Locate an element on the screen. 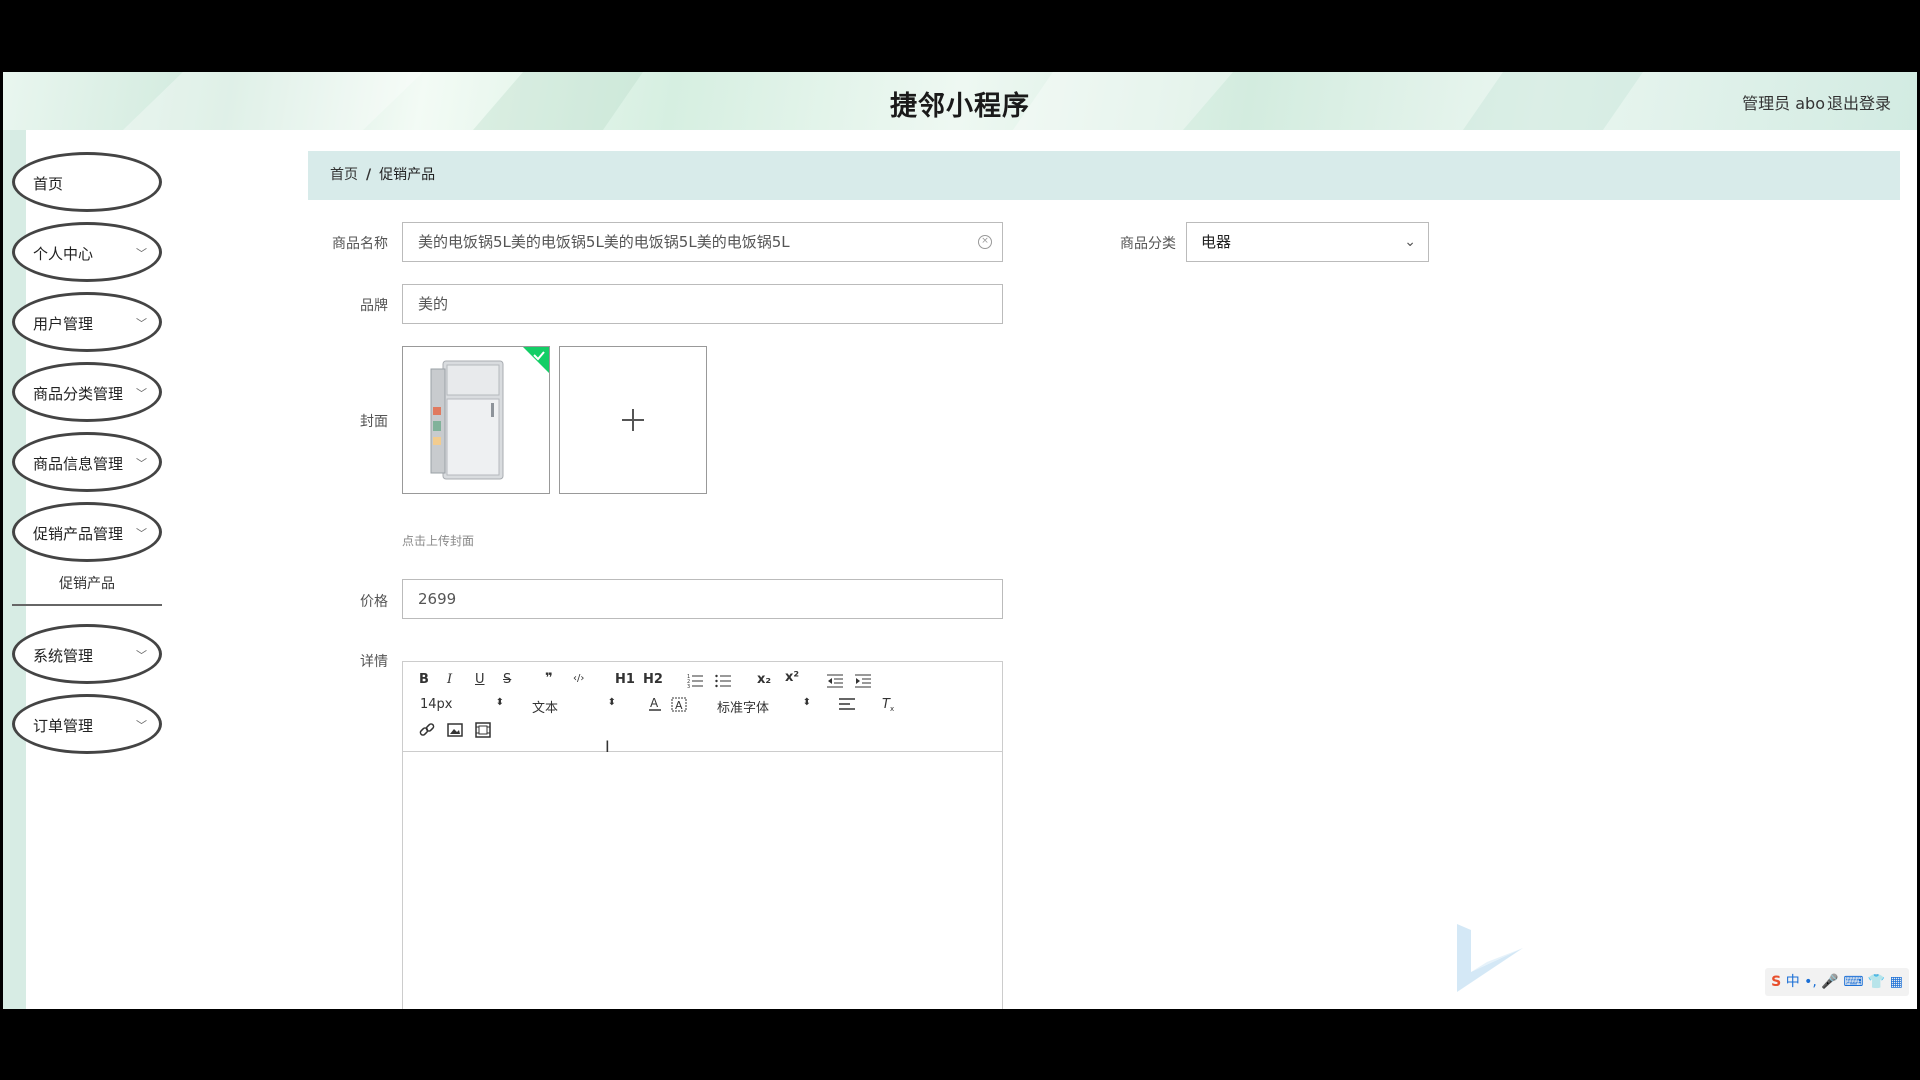 The height and width of the screenshot is (1080, 1920). ime-mode-indicator: 中 is located at coordinates (1793, 982).